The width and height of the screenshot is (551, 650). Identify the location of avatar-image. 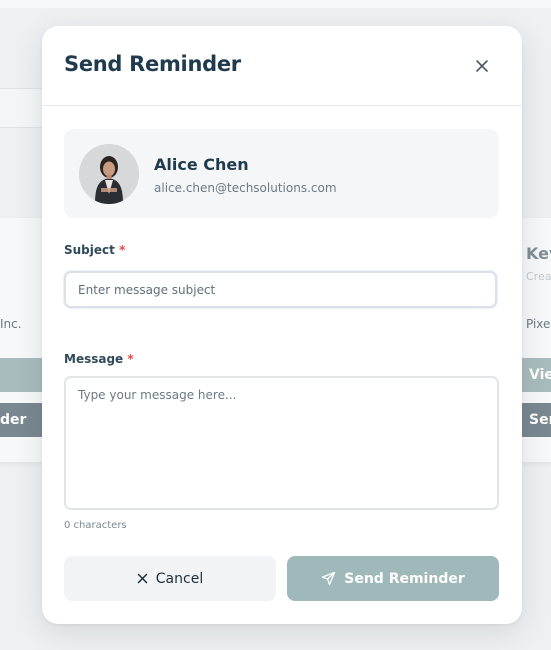
(109, 174).